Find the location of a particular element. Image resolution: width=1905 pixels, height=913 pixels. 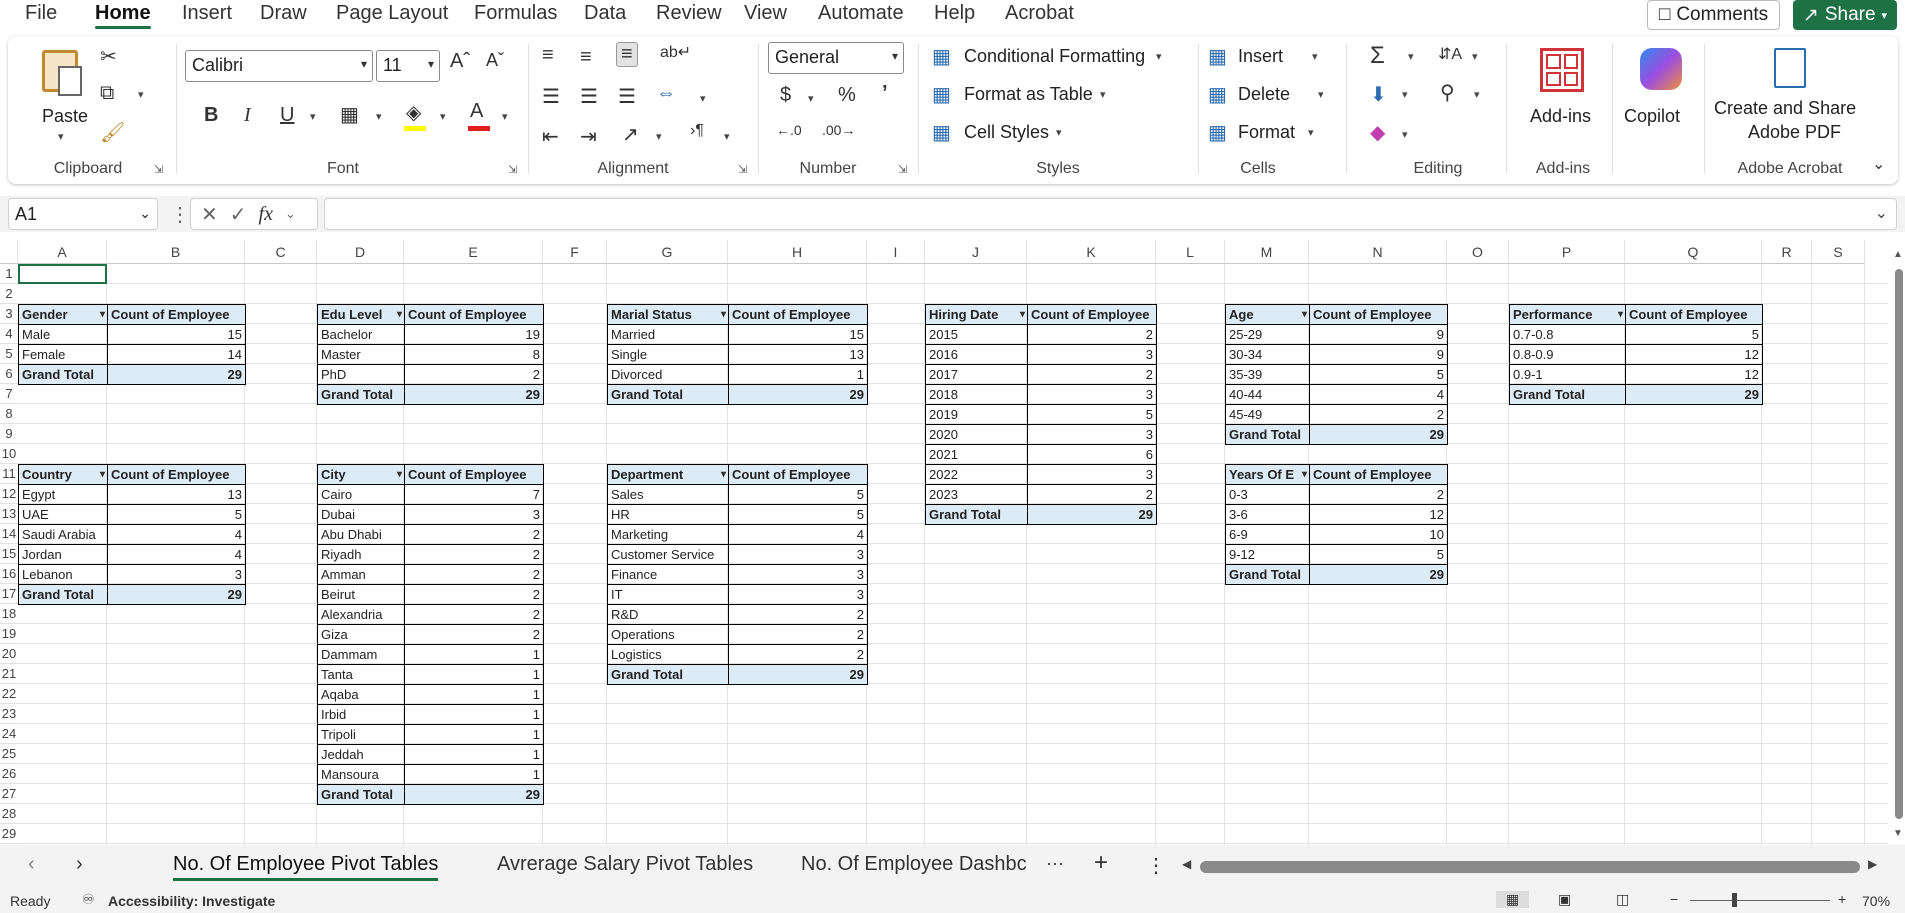

column-header-k: K is located at coordinates (1091, 252).